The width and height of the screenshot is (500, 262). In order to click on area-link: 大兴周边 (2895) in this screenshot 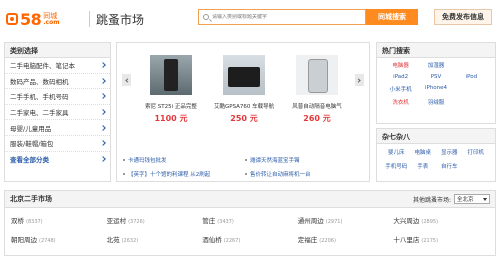, I will do `click(441, 220)`.